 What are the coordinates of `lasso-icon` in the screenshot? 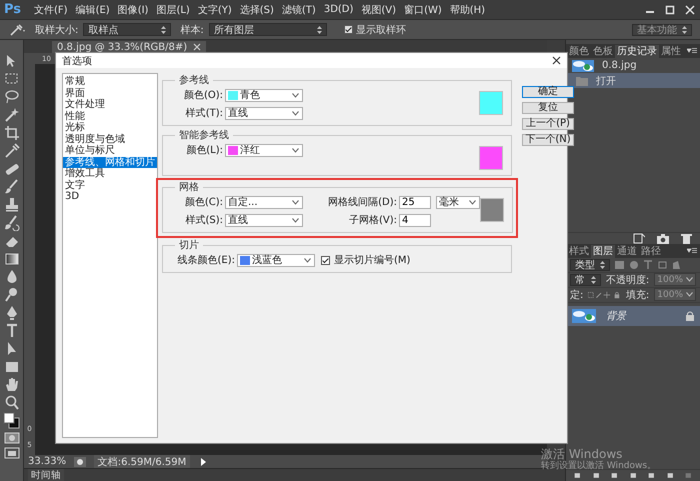 It's located at (11, 96).